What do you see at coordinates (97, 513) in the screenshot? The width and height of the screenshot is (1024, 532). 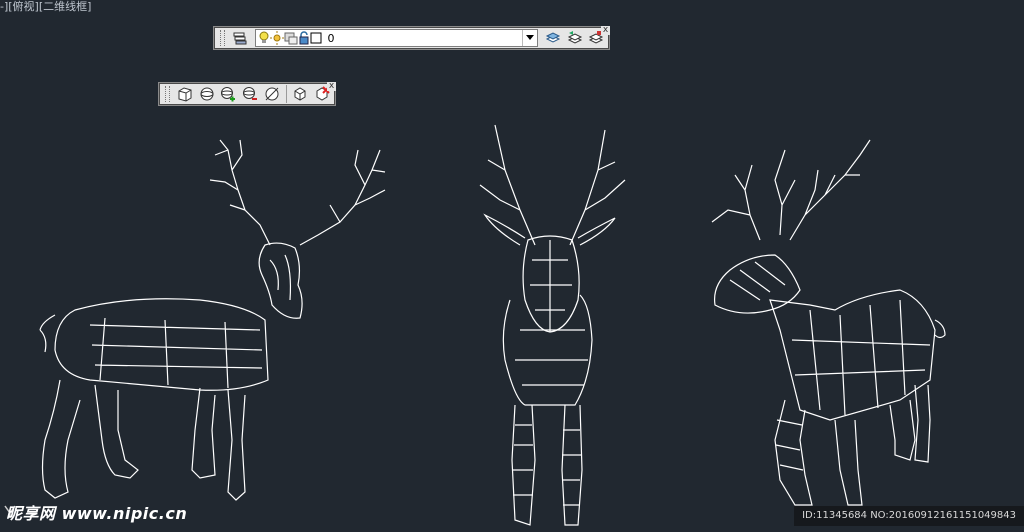 I see `watermark-left: 昵享网 www.nipic.cn` at bounding box center [97, 513].